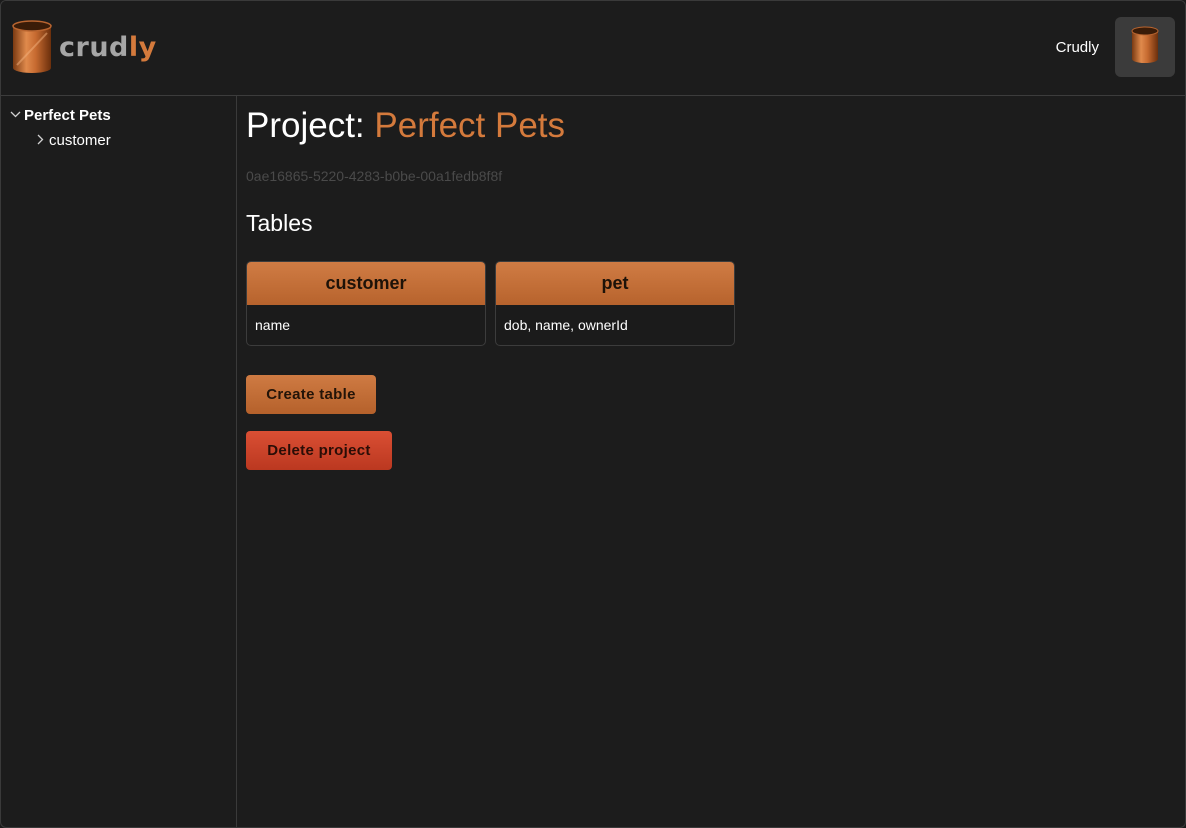 This screenshot has height=828, width=1186. I want to click on top-bar: crudly Crudly, so click(593, 48).